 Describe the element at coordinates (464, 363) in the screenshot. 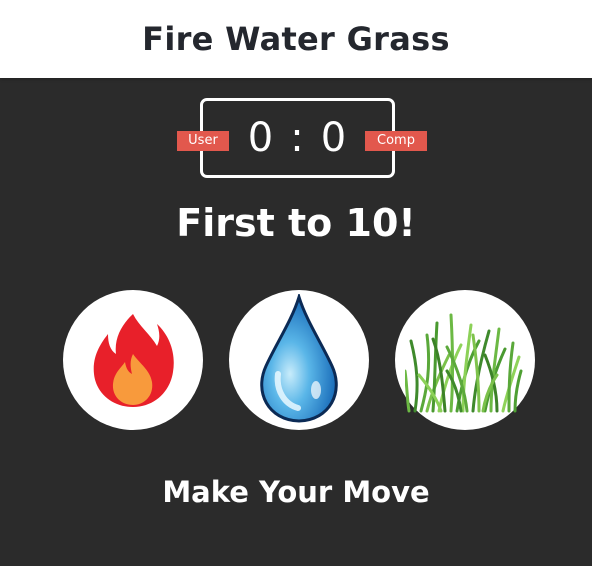

I see `grass-icon` at that location.